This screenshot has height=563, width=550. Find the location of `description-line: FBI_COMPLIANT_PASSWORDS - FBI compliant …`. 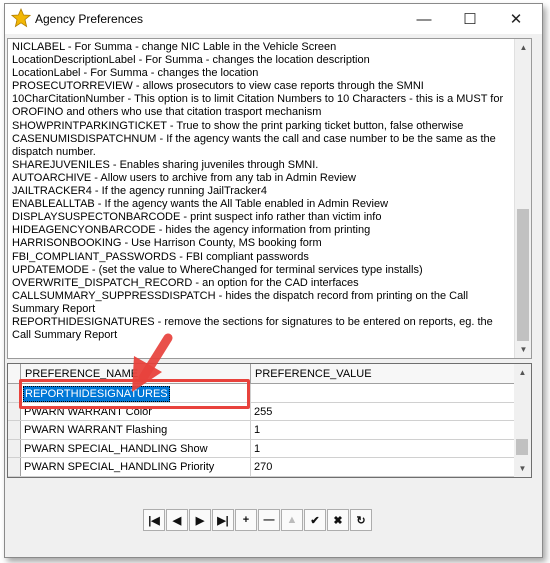

description-line: FBI_COMPLIANT_PASSWORDS - FBI compliant … is located at coordinates (160, 256).